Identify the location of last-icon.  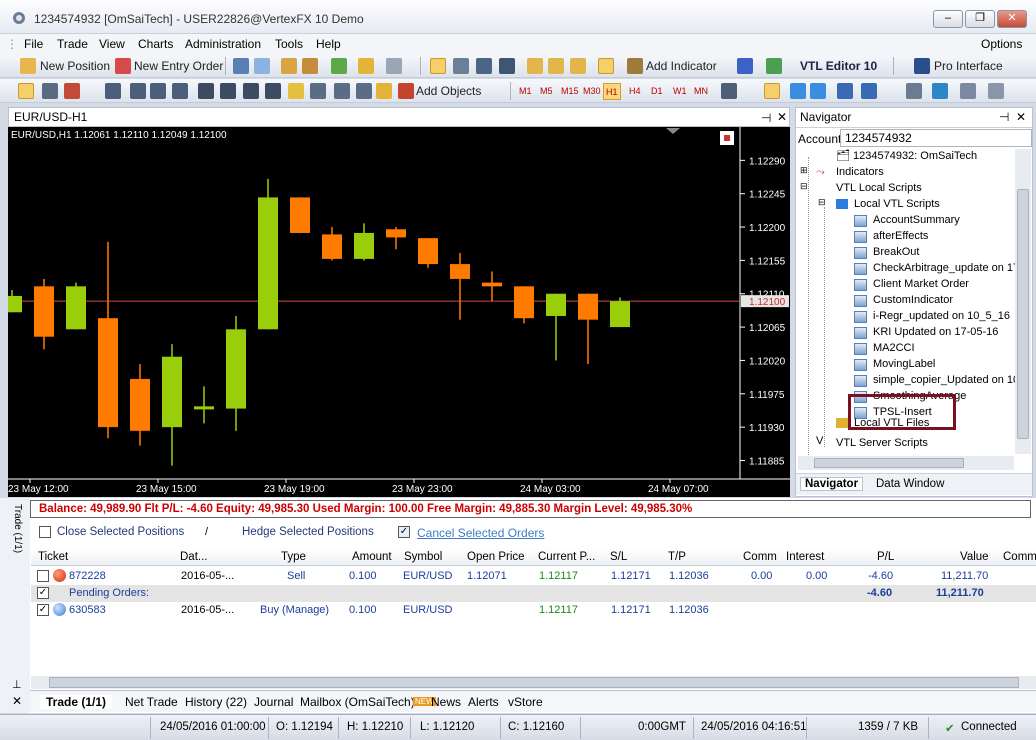
(869, 91).